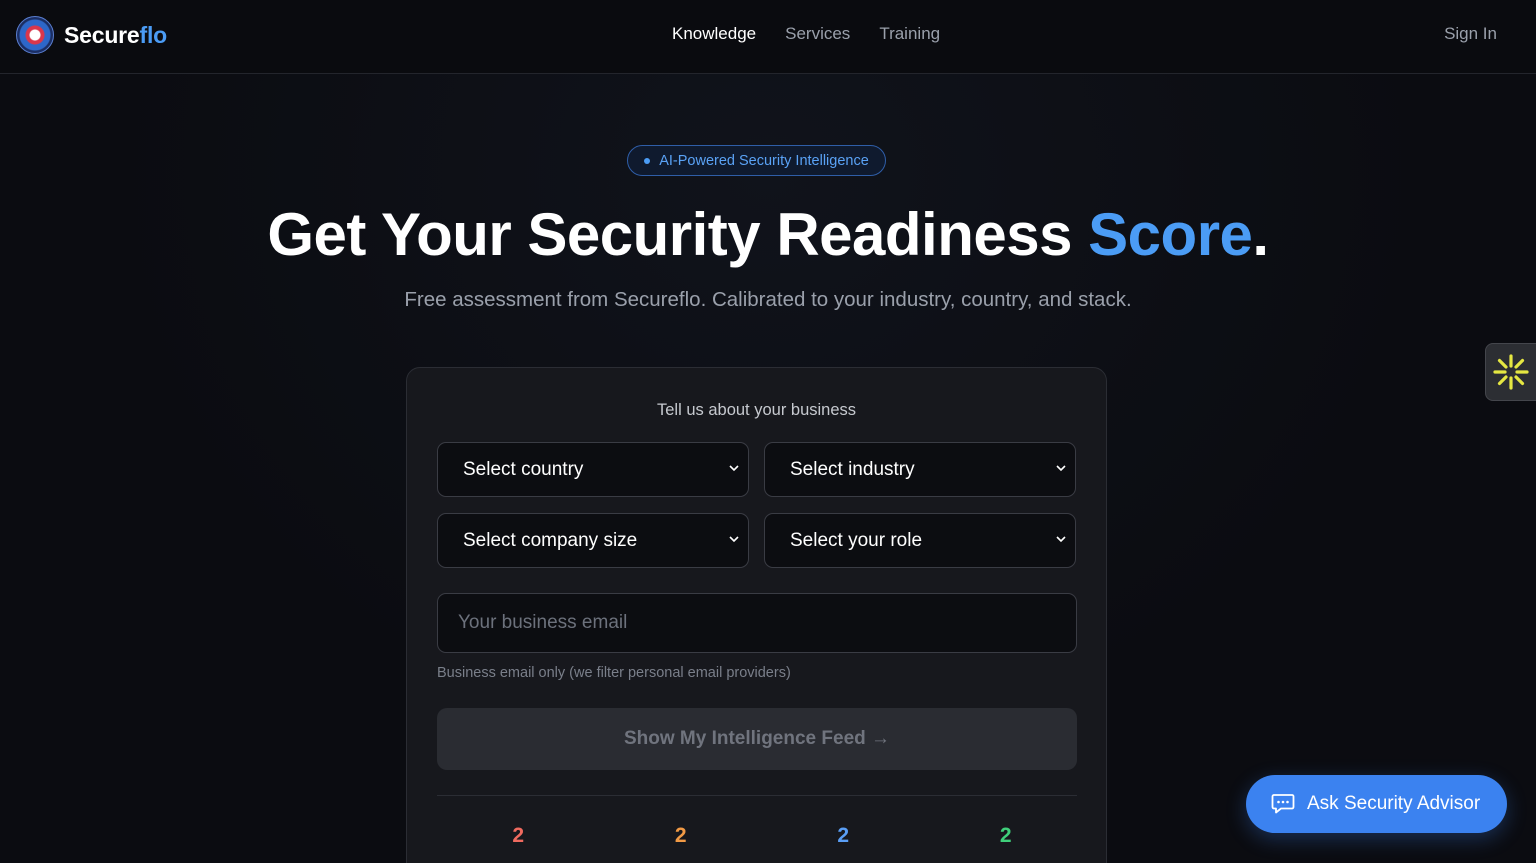 This screenshot has height=863, width=1536. I want to click on country-select: Select country, so click(593, 469).